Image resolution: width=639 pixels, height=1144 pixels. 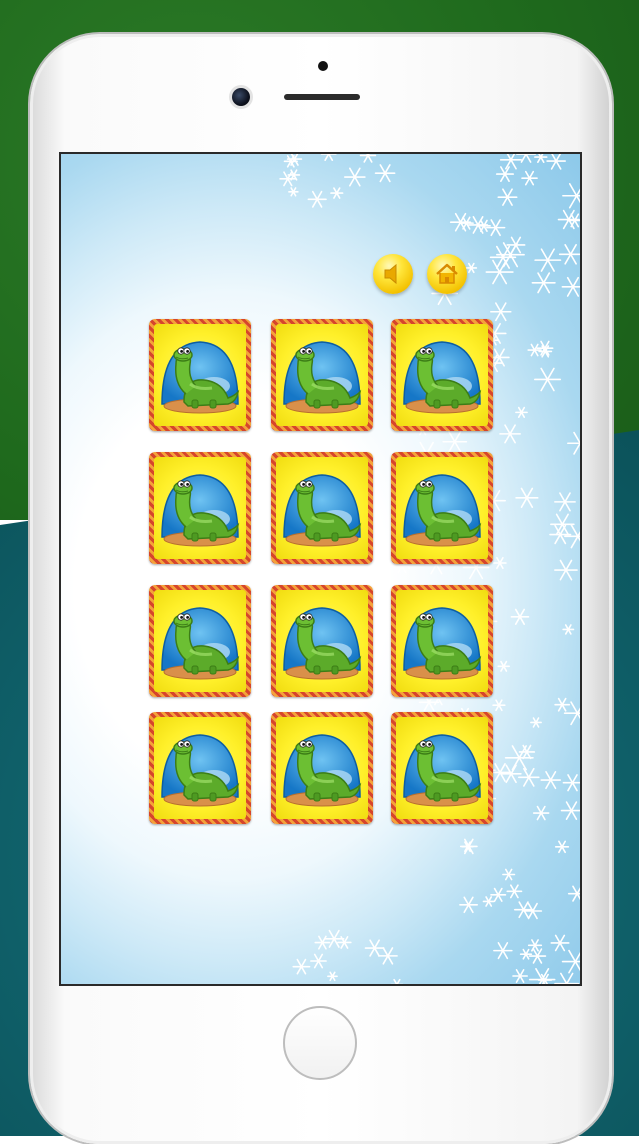 What do you see at coordinates (323, 66) in the screenshot?
I see `phone-sensor` at bounding box center [323, 66].